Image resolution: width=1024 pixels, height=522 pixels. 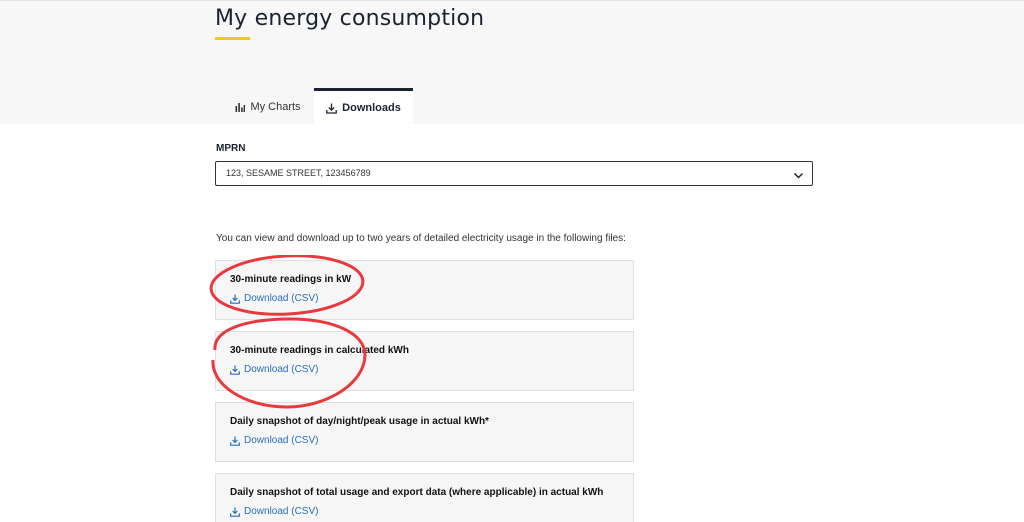 I want to click on card-title: 30-minute readings in kW, so click(x=291, y=279).